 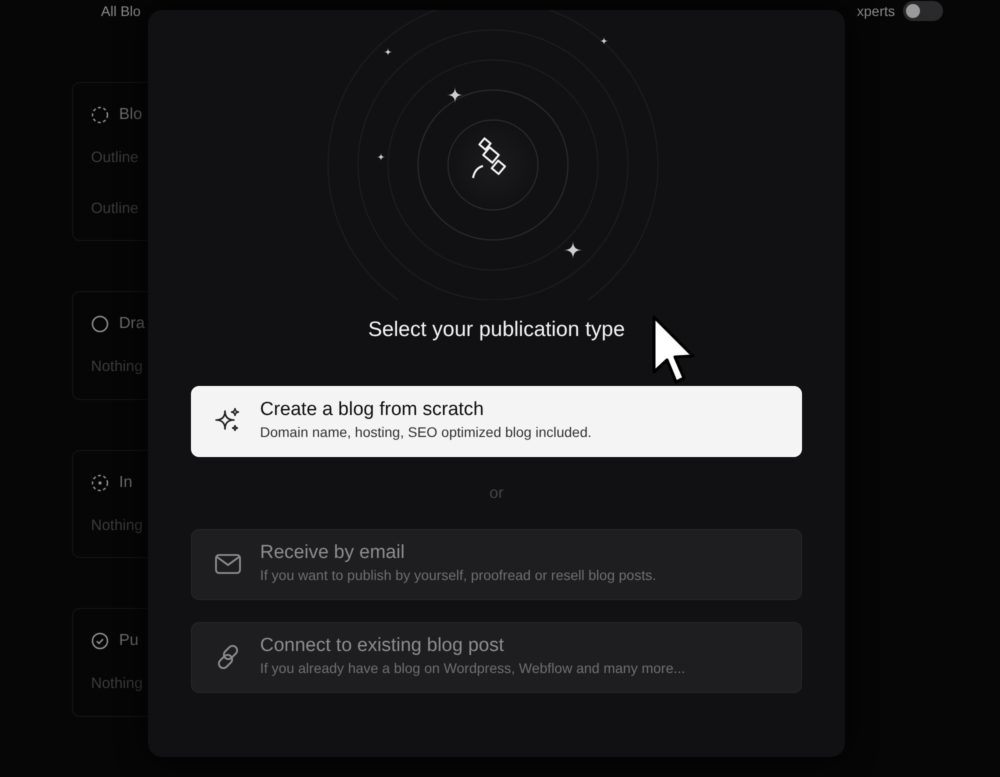 I want to click on mouse-pointer-icon, so click(x=674, y=350).